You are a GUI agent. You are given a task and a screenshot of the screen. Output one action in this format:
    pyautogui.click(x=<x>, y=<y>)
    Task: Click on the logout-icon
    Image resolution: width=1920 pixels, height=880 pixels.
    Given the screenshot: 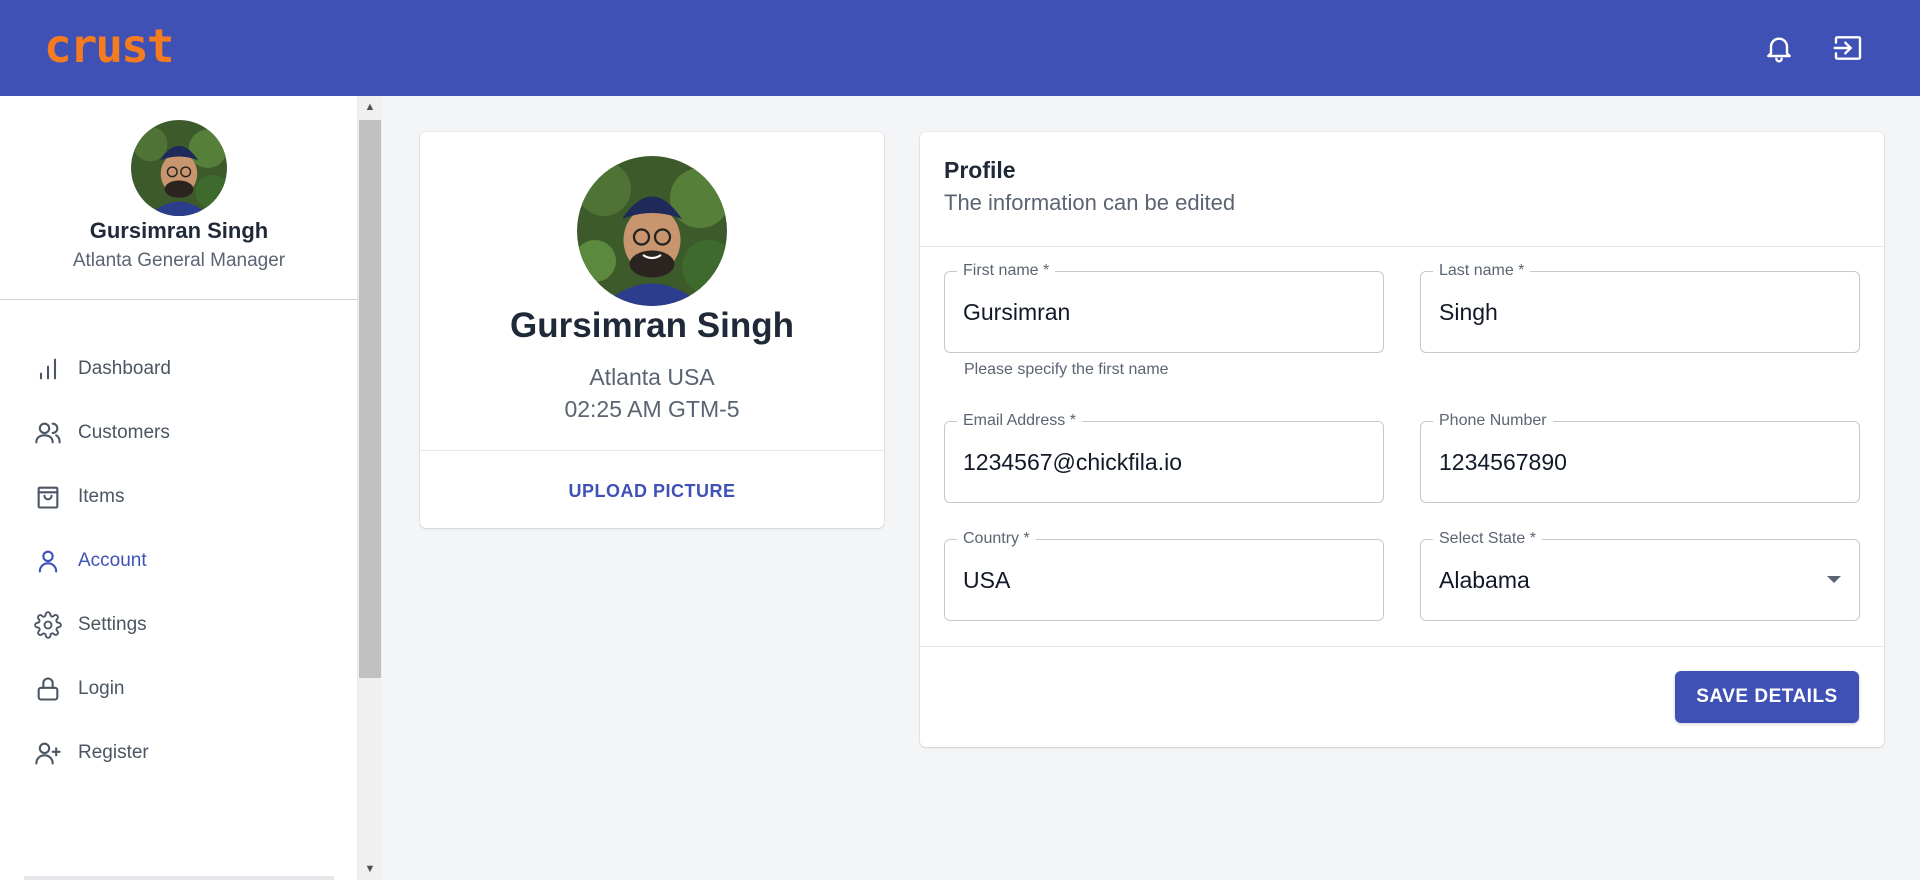 What is the action you would take?
    pyautogui.click(x=1848, y=48)
    